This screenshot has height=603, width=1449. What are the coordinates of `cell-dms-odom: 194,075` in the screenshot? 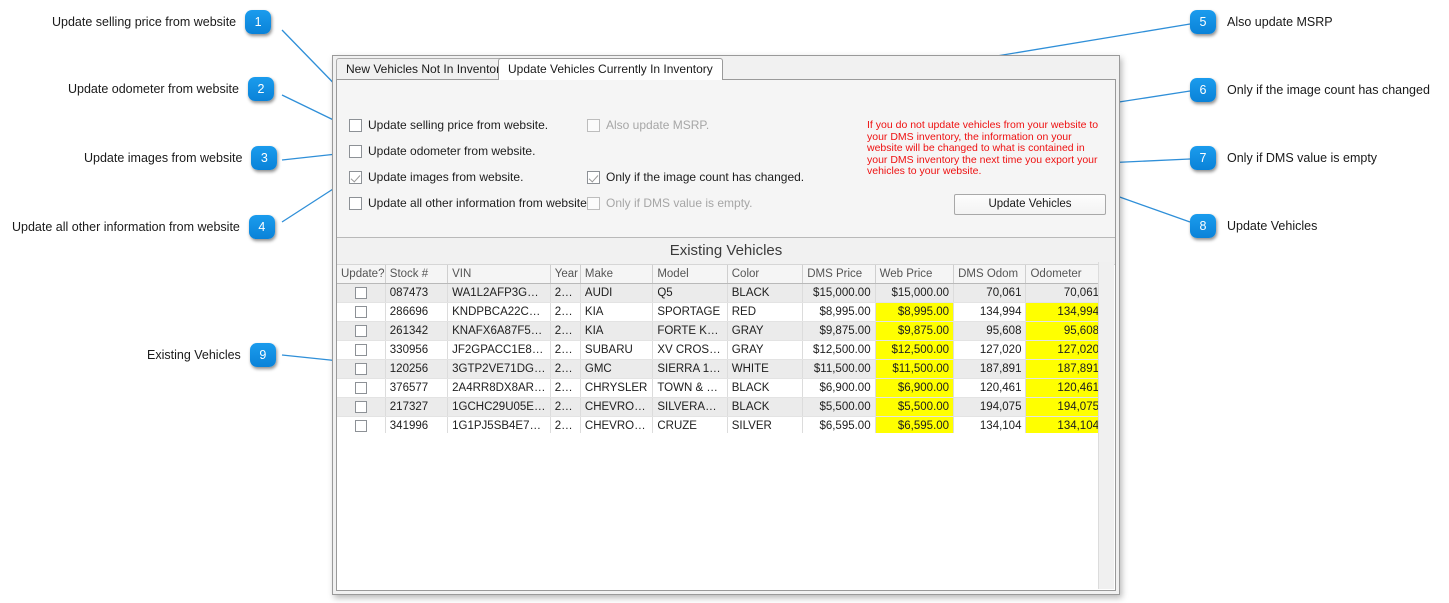 It's located at (990, 407).